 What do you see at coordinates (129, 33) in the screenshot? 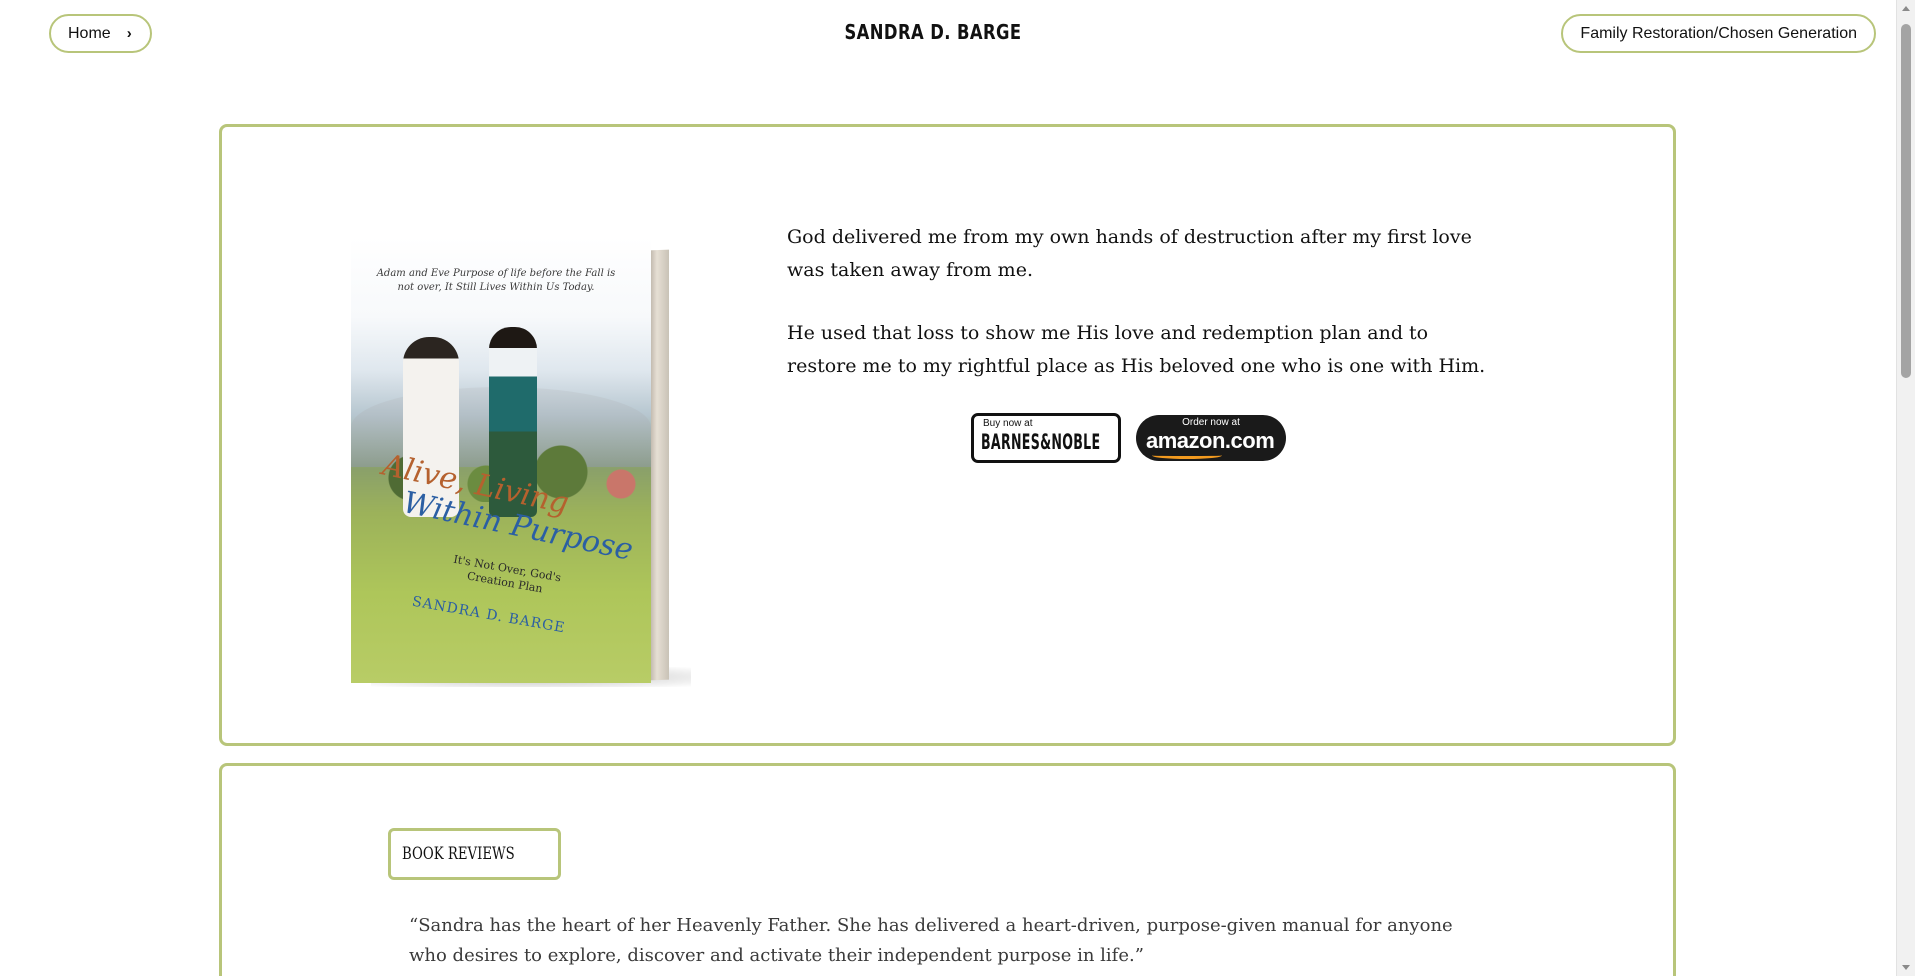
I see `chevron-right-icon: ›` at bounding box center [129, 33].